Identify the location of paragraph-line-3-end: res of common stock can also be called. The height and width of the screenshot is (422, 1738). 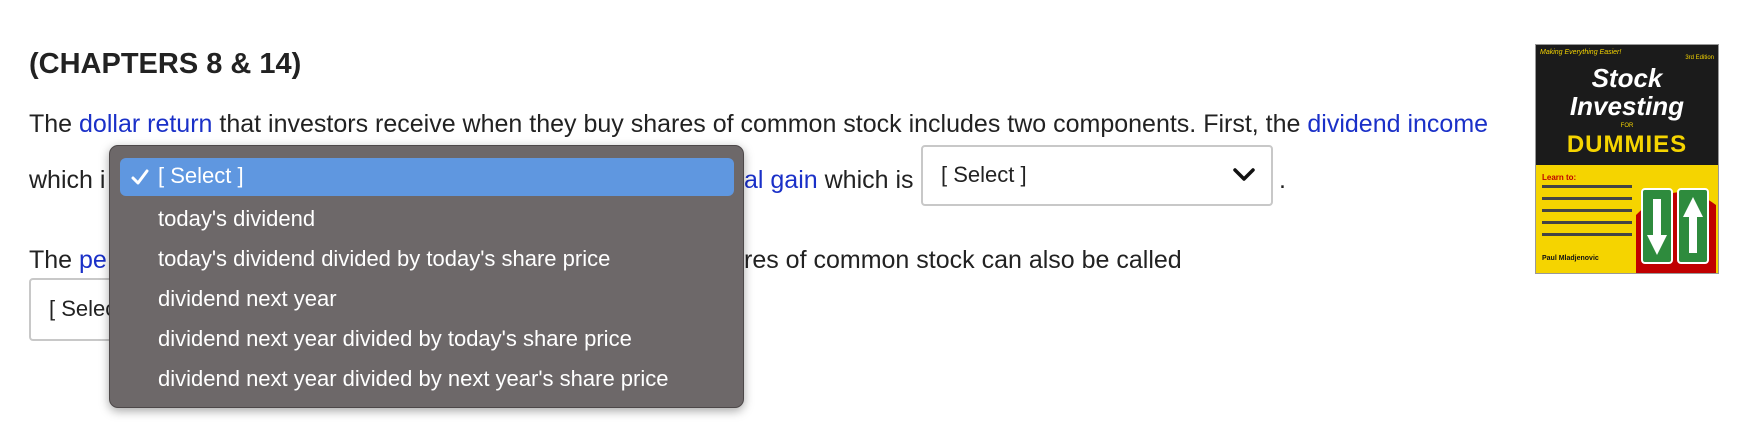
(963, 260).